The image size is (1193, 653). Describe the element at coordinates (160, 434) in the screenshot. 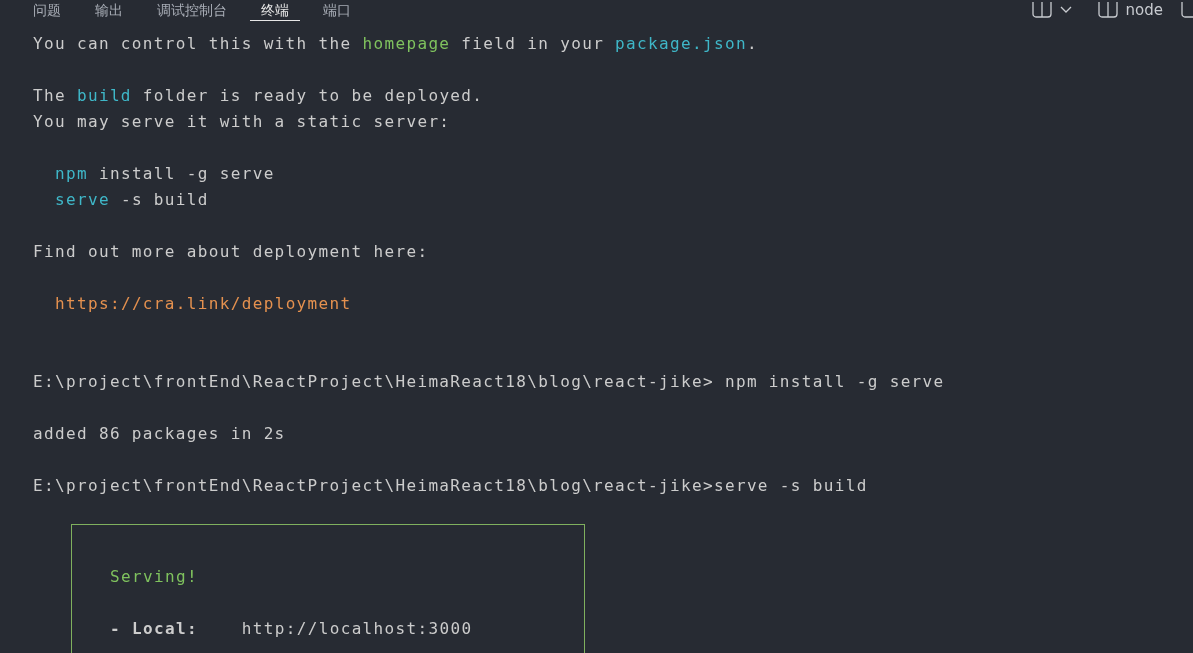

I see `terminal-line: added 86 packages in 2s` at that location.